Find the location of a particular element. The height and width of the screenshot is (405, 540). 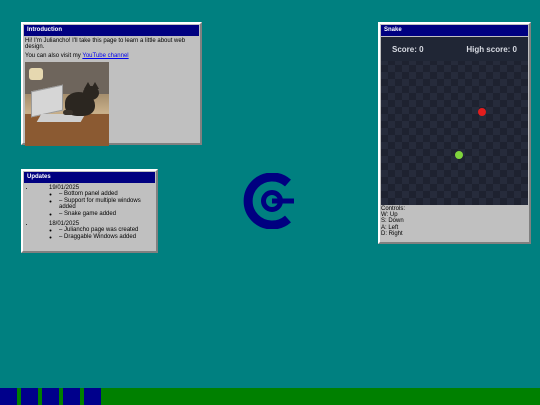

photo-cat-paw is located at coordinates (68, 112).